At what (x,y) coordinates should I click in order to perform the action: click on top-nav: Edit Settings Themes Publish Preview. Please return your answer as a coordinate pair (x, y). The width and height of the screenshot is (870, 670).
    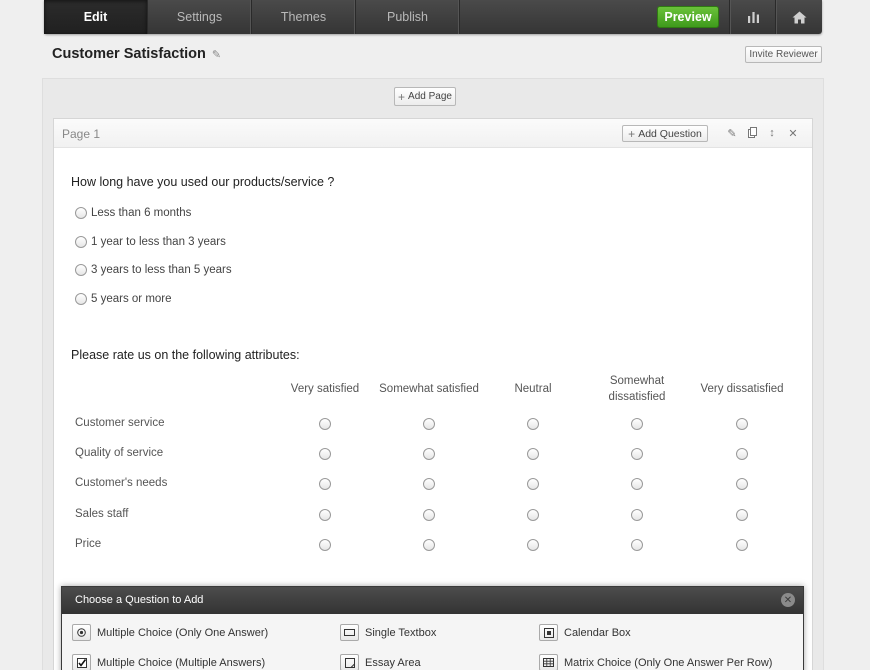
    Looking at the image, I should click on (433, 17).